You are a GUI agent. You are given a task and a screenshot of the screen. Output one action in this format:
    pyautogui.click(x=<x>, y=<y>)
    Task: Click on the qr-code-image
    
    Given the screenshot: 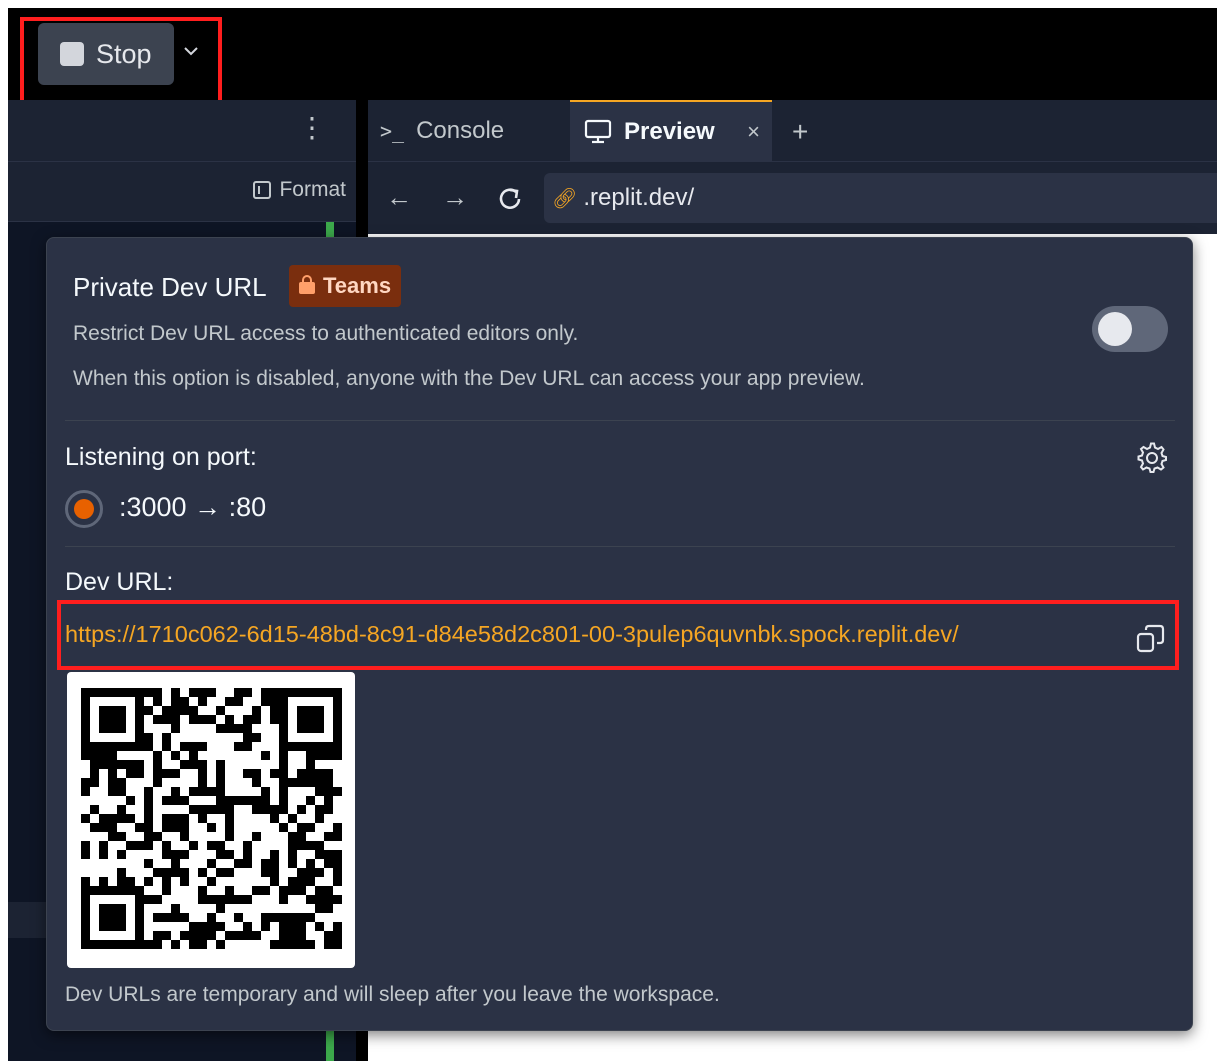 What is the action you would take?
    pyautogui.click(x=211, y=818)
    